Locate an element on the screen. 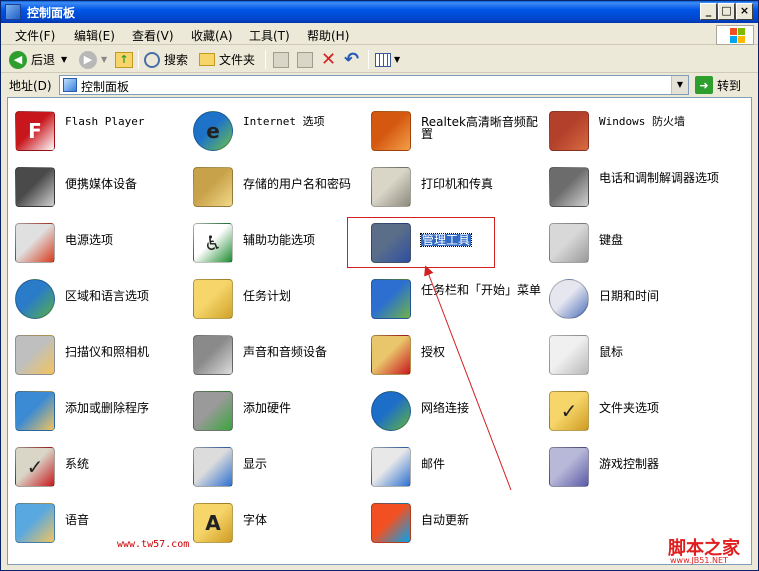 Image resolution: width=759 pixels, height=571 pixels. cp-item-6: 打印机和传真 is located at coordinates (457, 184).